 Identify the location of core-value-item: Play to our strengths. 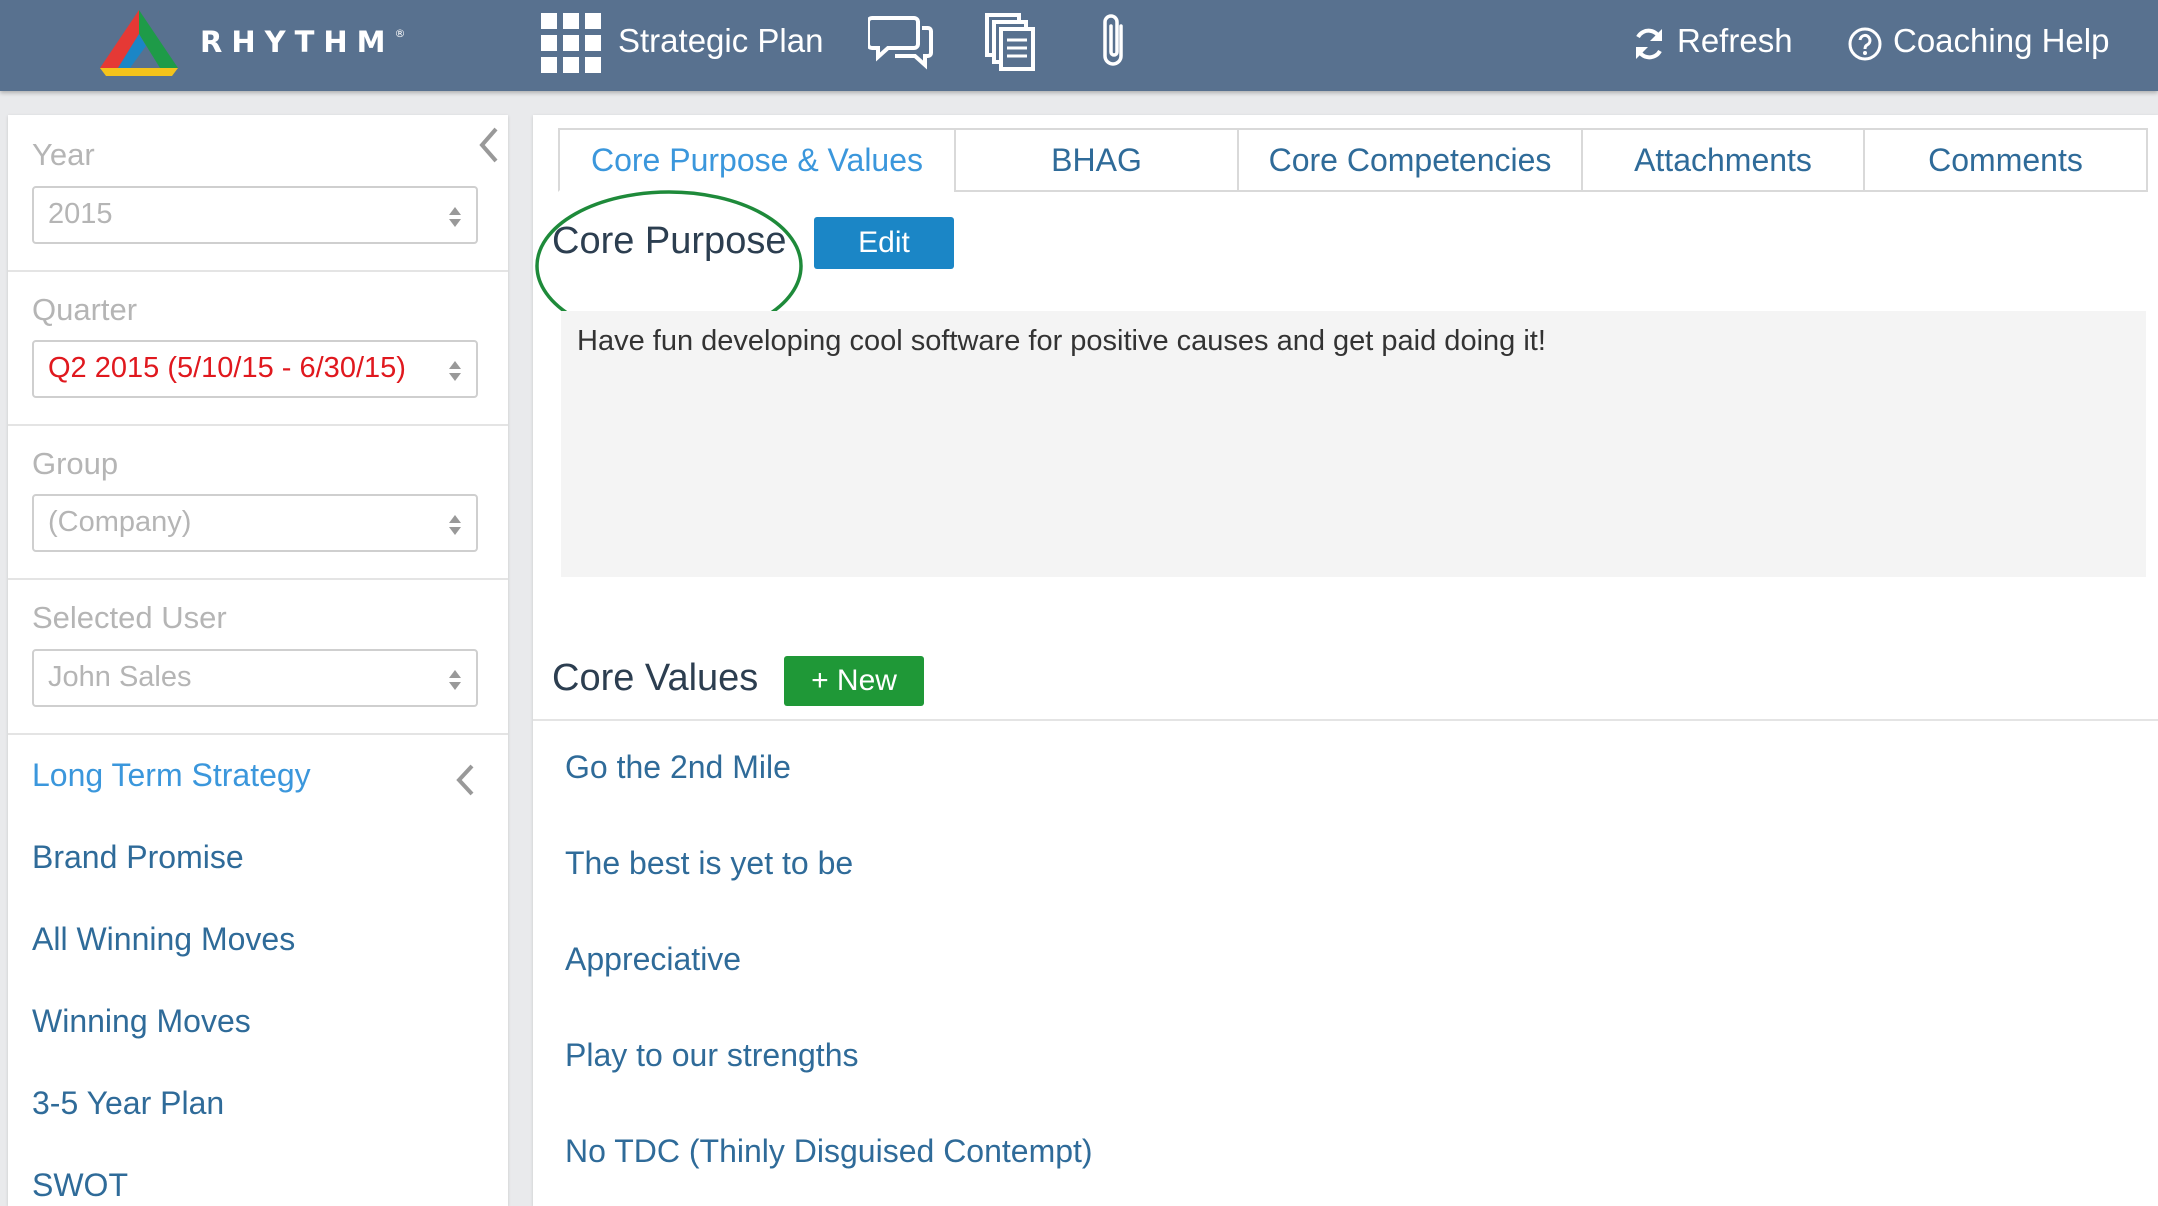
(711, 1055).